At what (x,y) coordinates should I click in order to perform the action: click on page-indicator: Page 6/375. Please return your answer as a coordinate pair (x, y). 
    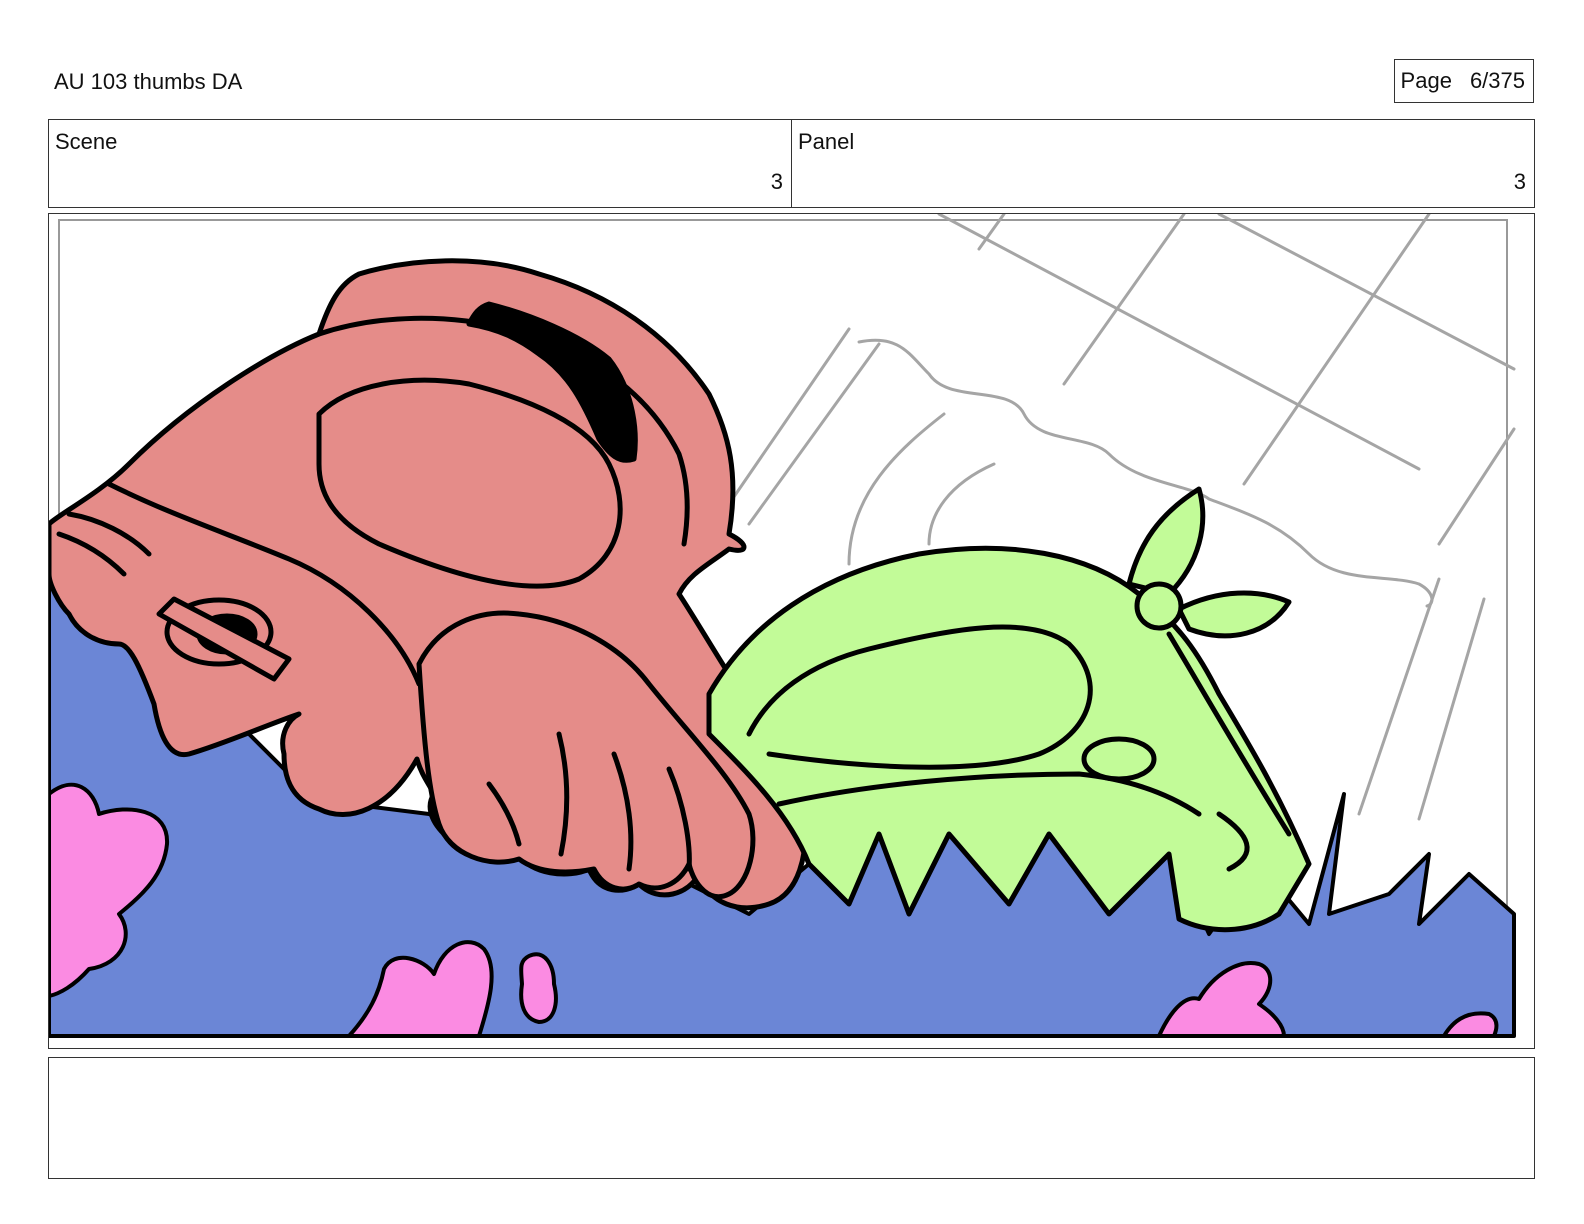
    Looking at the image, I should click on (1464, 81).